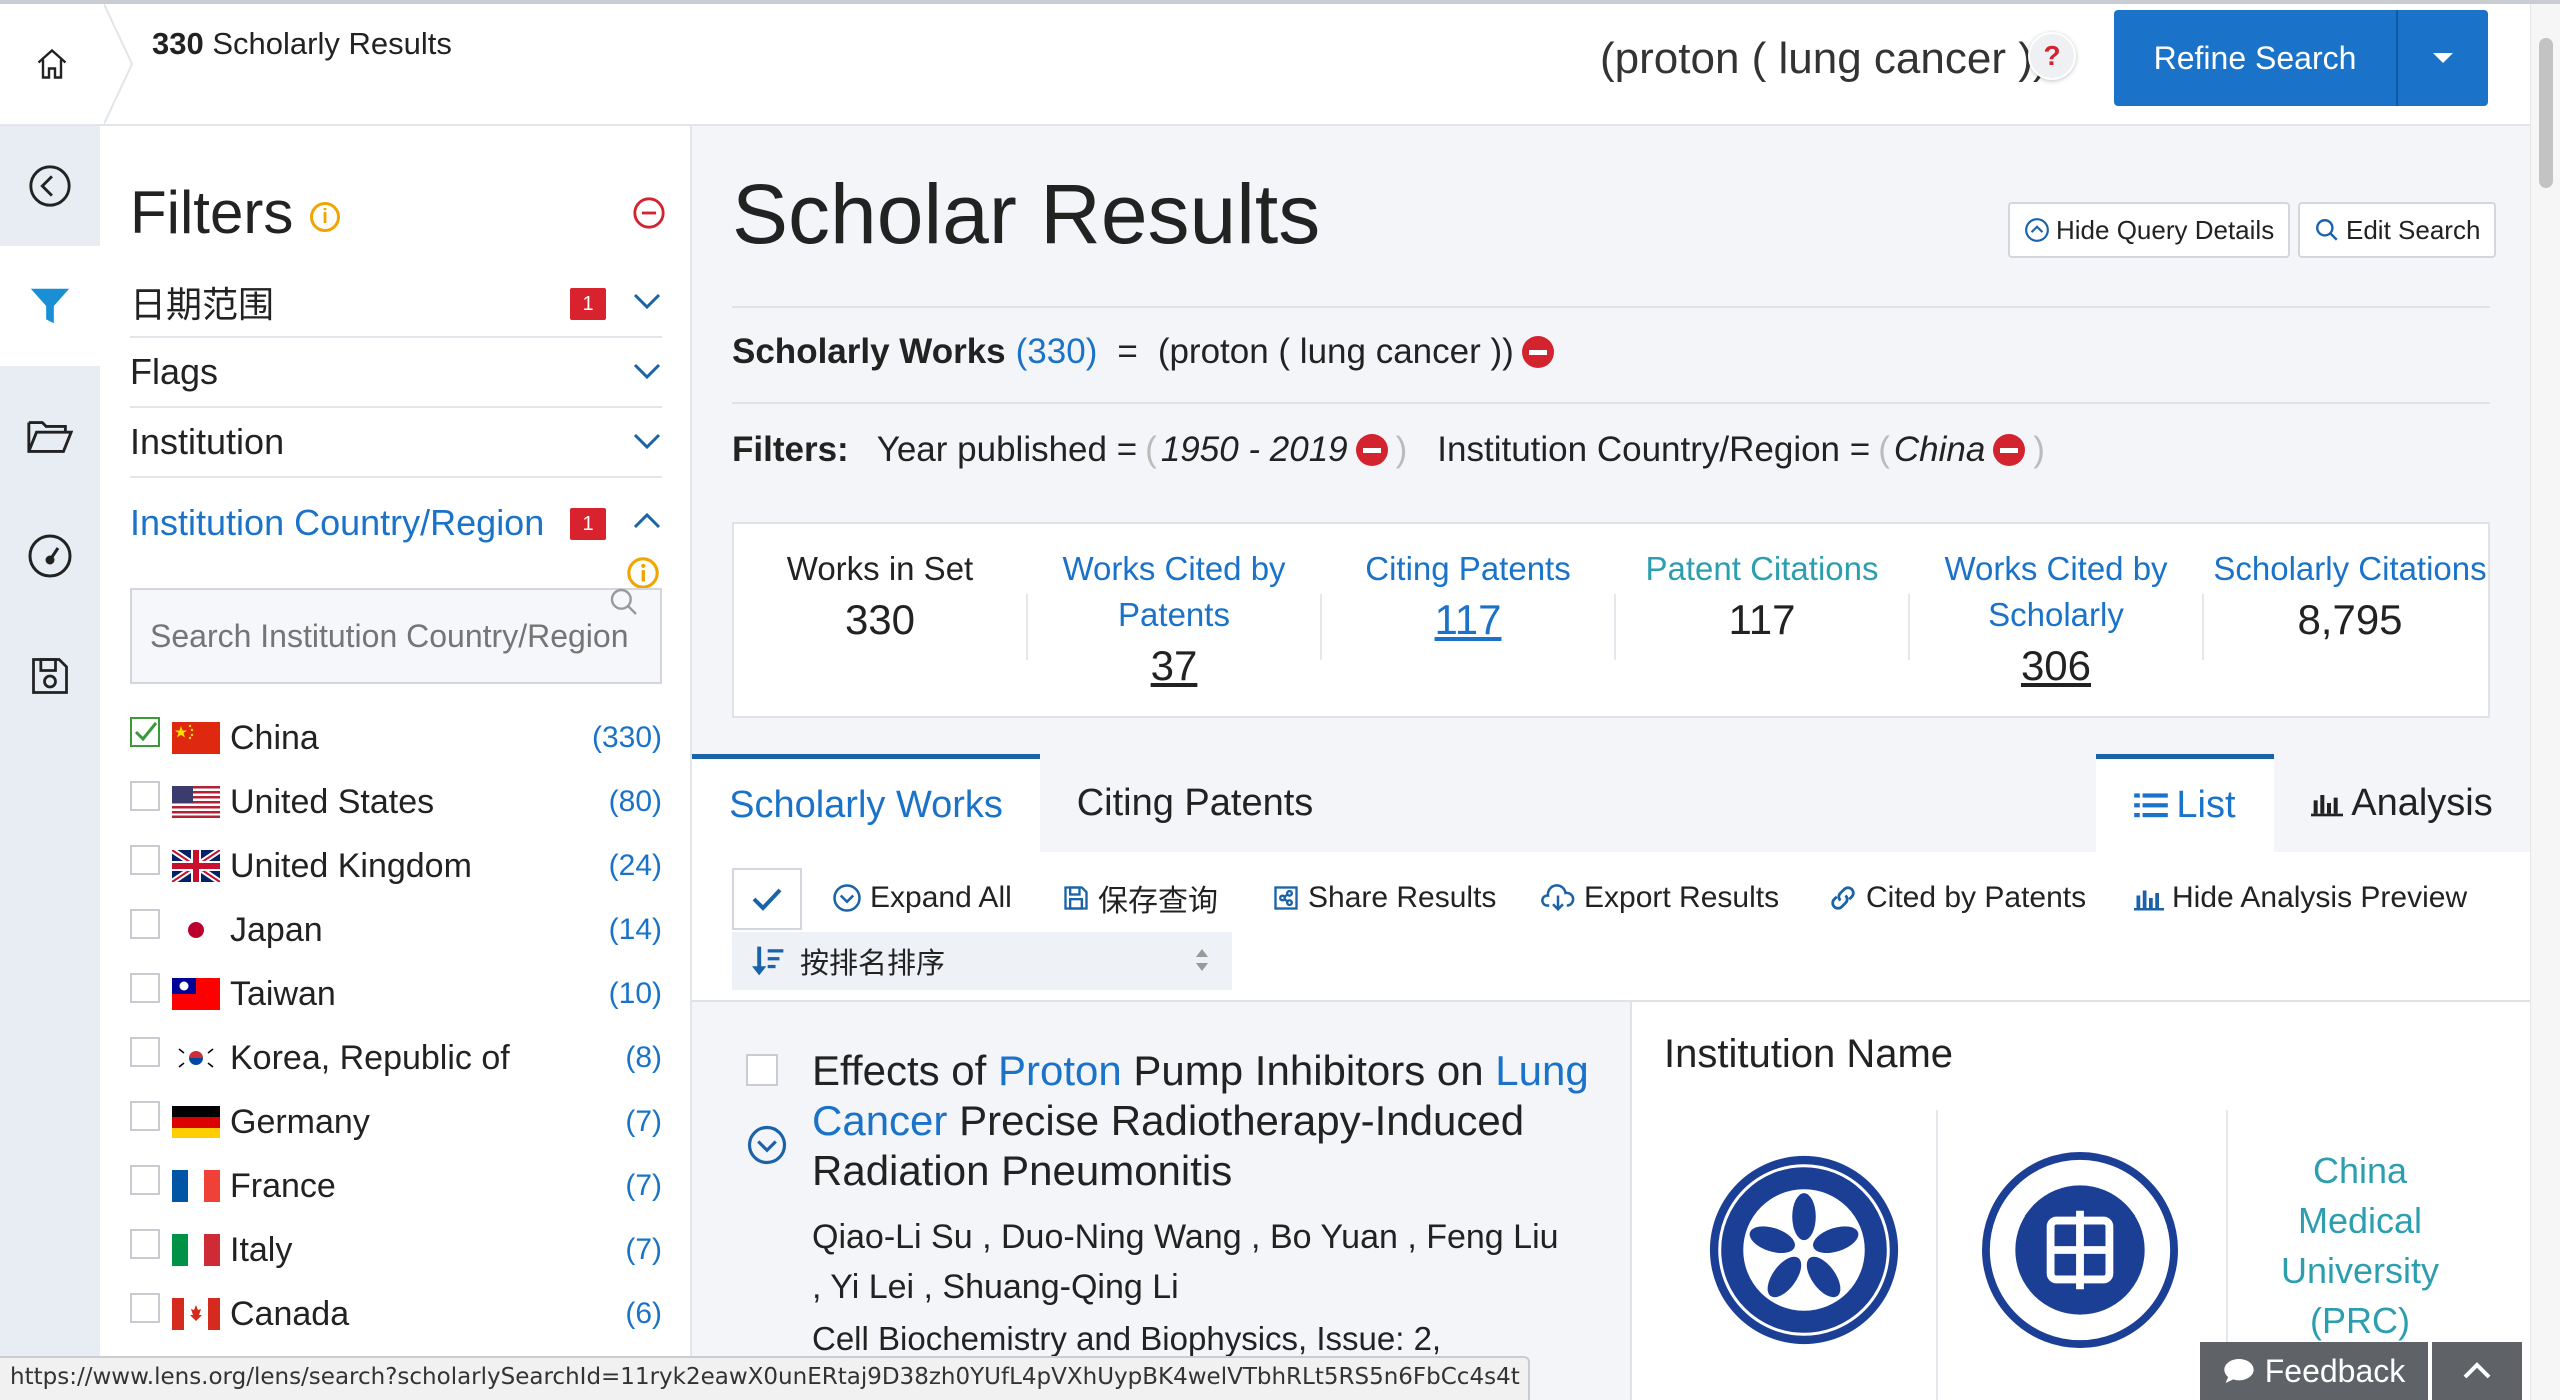  I want to click on country-item-korea: Korea, Republic of (8), so click(396, 1058).